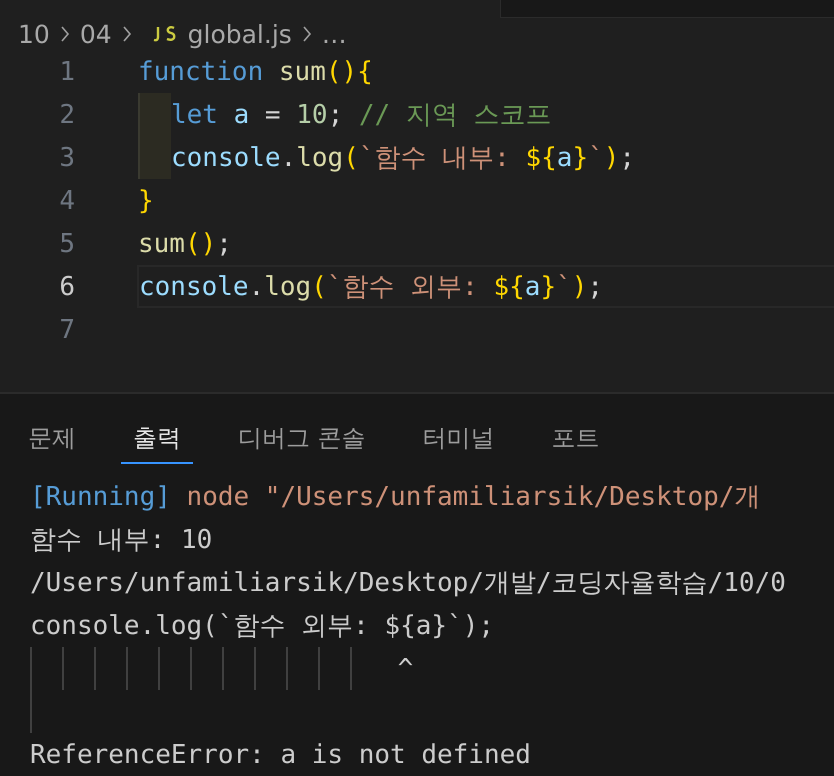 The width and height of the screenshot is (834, 776). What do you see at coordinates (34, 34) in the screenshot?
I see `breadcrumb-item: 10` at bounding box center [34, 34].